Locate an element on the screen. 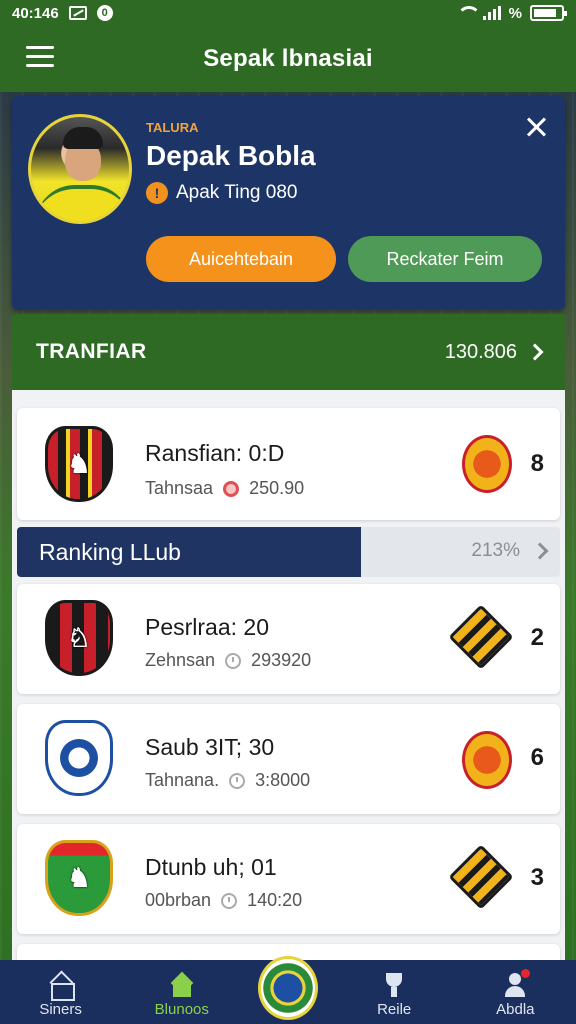 The image size is (576, 1024). list-item: ♘ Pesrlraa: 20 Zehnsan 293920 2 is located at coordinates (288, 639).